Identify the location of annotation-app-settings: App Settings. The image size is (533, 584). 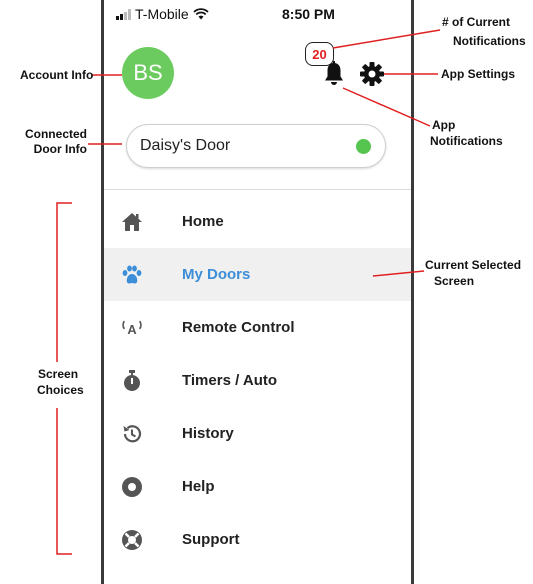
(478, 74).